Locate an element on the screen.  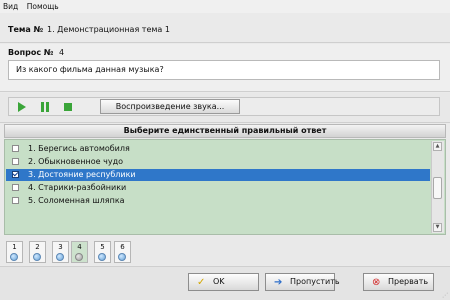
pause-button is located at coordinates (45, 107).